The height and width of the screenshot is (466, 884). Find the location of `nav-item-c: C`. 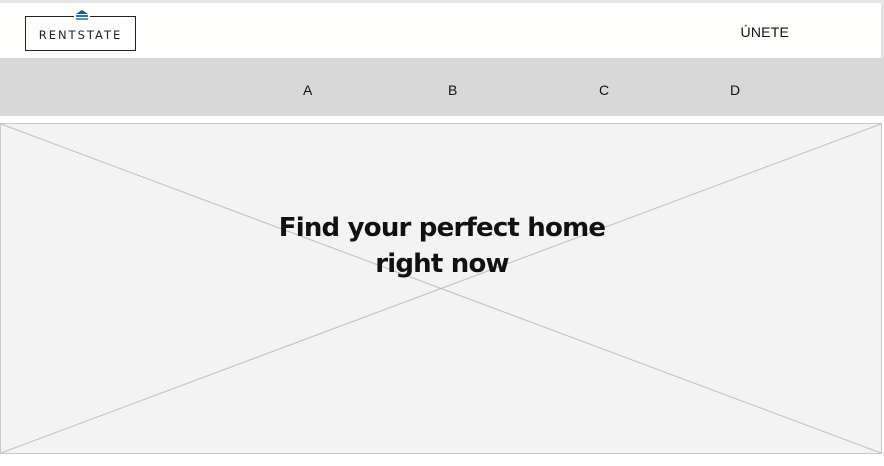

nav-item-c: C is located at coordinates (604, 90).